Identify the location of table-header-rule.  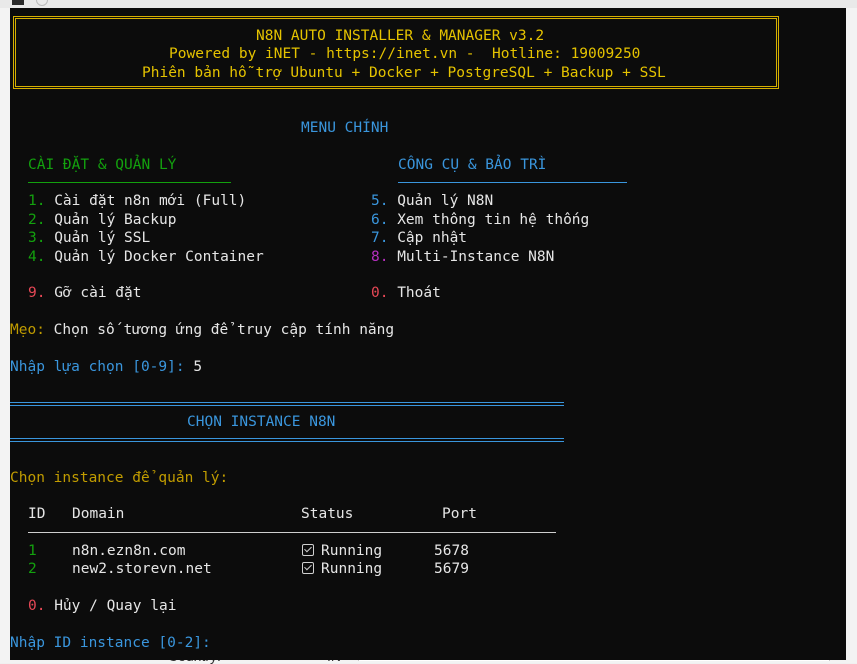
(292, 532).